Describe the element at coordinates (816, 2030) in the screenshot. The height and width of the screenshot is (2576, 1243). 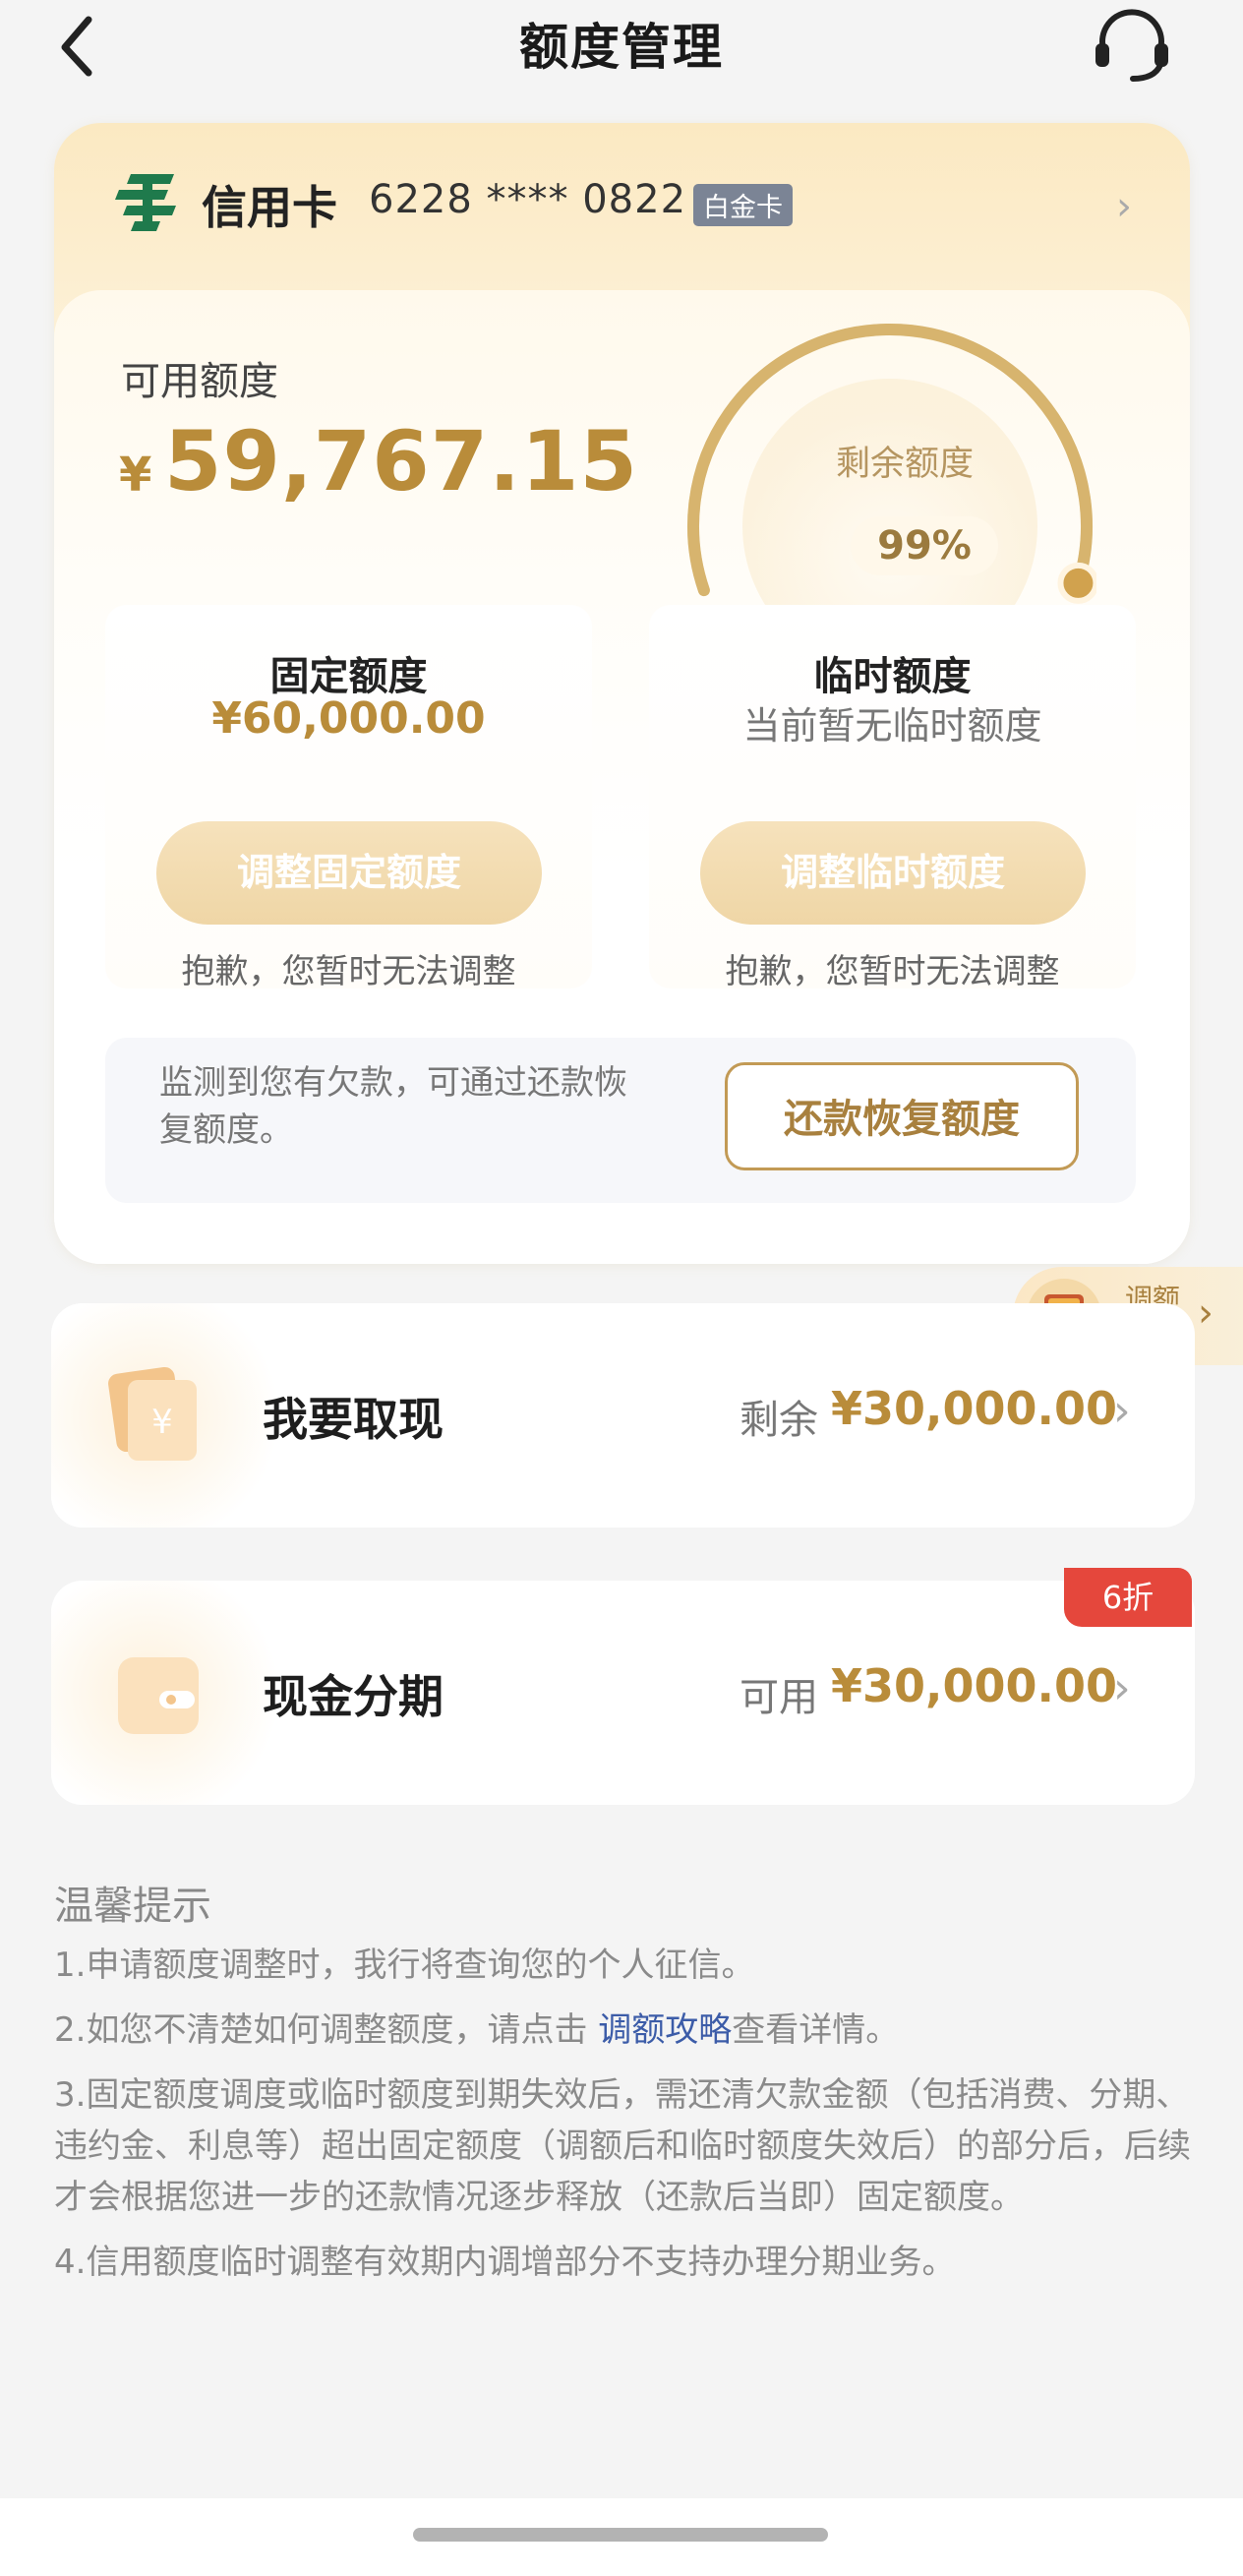
I see `tip-2-suffix: 查看详情。` at that location.